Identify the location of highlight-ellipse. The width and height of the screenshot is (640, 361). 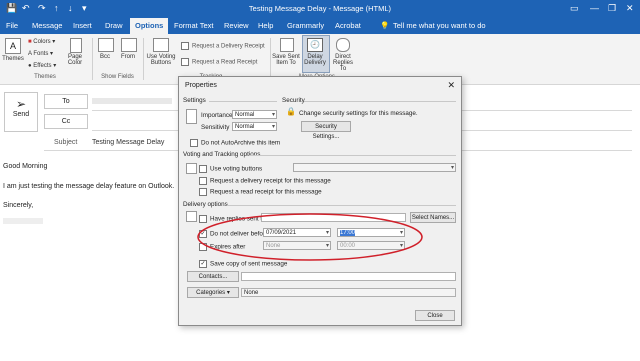
(310, 237).